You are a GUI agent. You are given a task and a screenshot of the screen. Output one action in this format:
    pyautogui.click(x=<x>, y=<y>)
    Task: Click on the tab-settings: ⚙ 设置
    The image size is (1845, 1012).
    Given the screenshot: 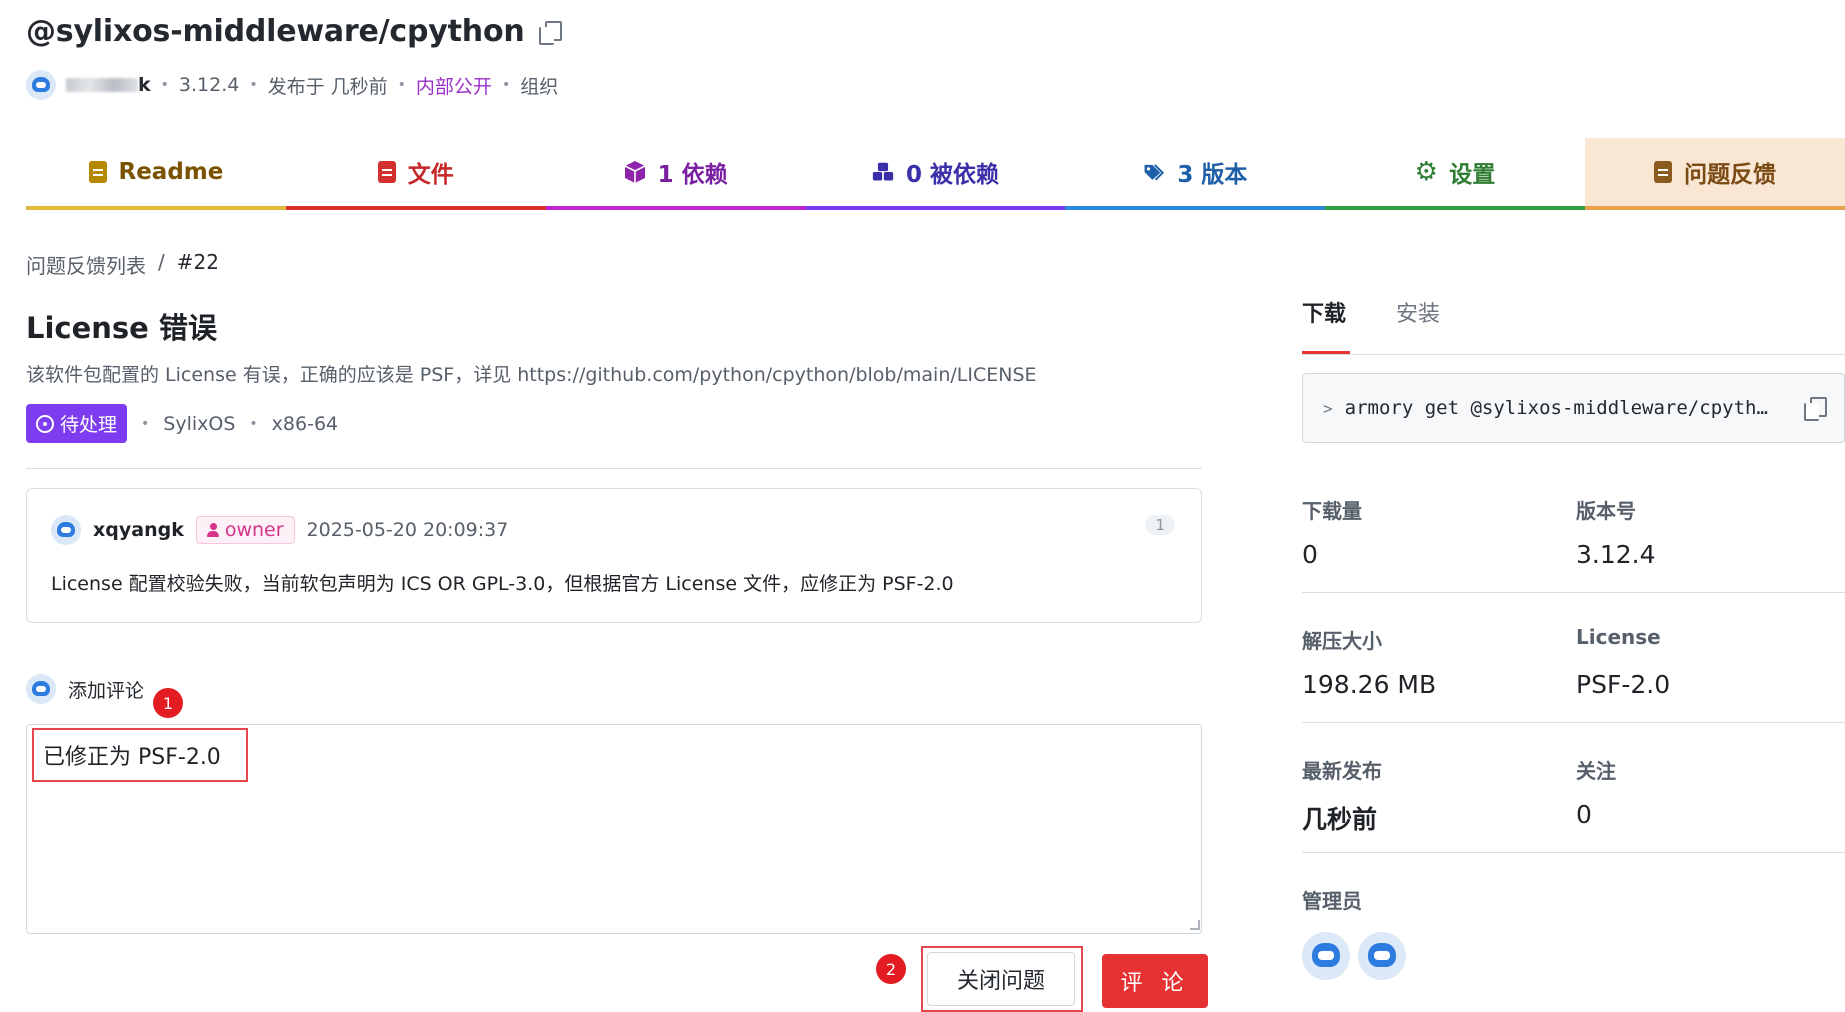 What is the action you would take?
    pyautogui.click(x=1455, y=174)
    